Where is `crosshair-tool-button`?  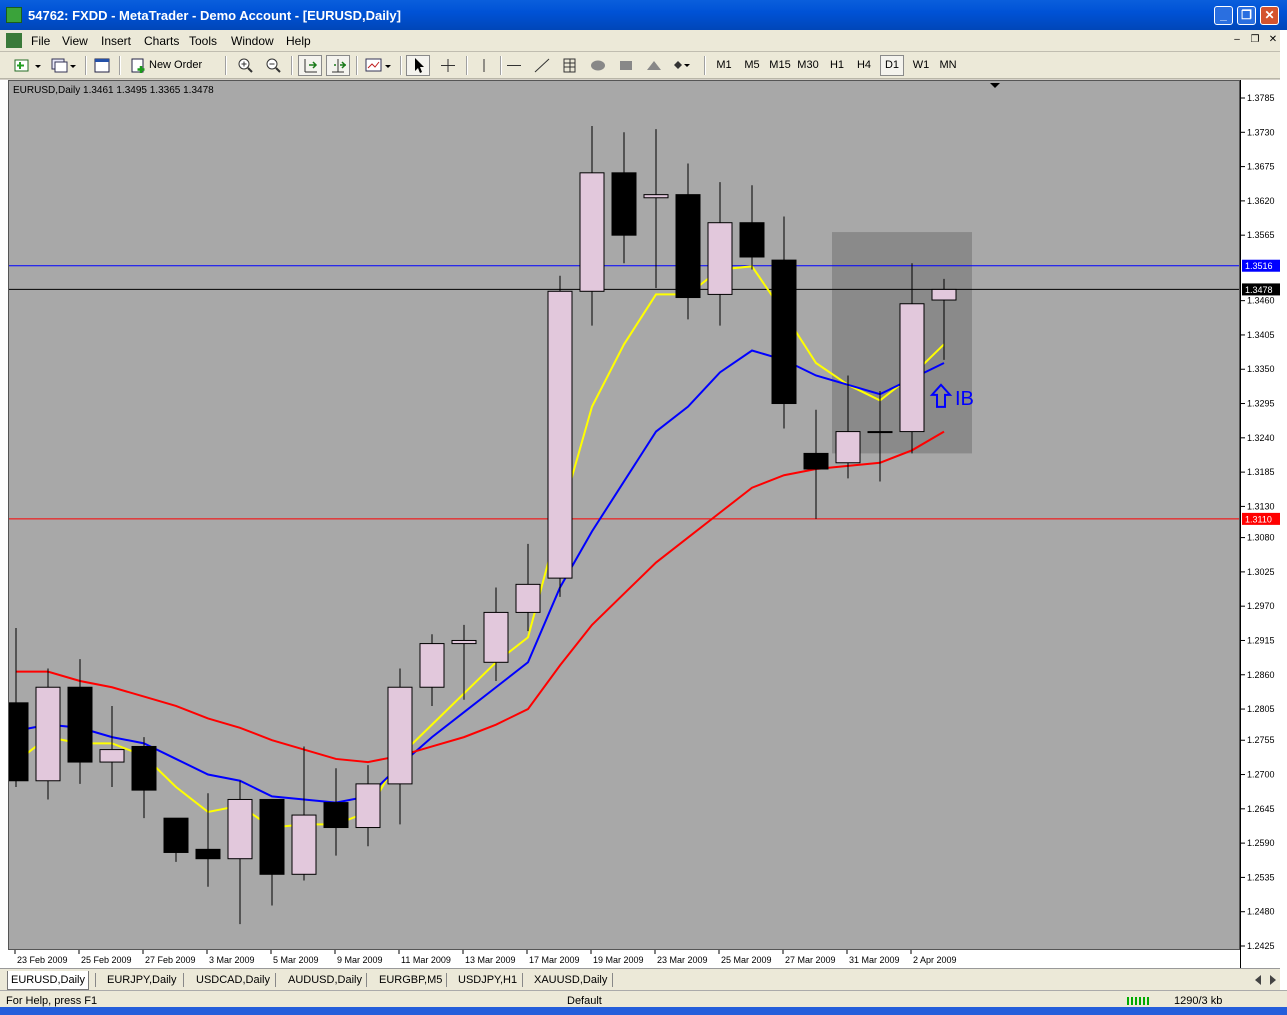
crosshair-tool-button is located at coordinates (448, 65).